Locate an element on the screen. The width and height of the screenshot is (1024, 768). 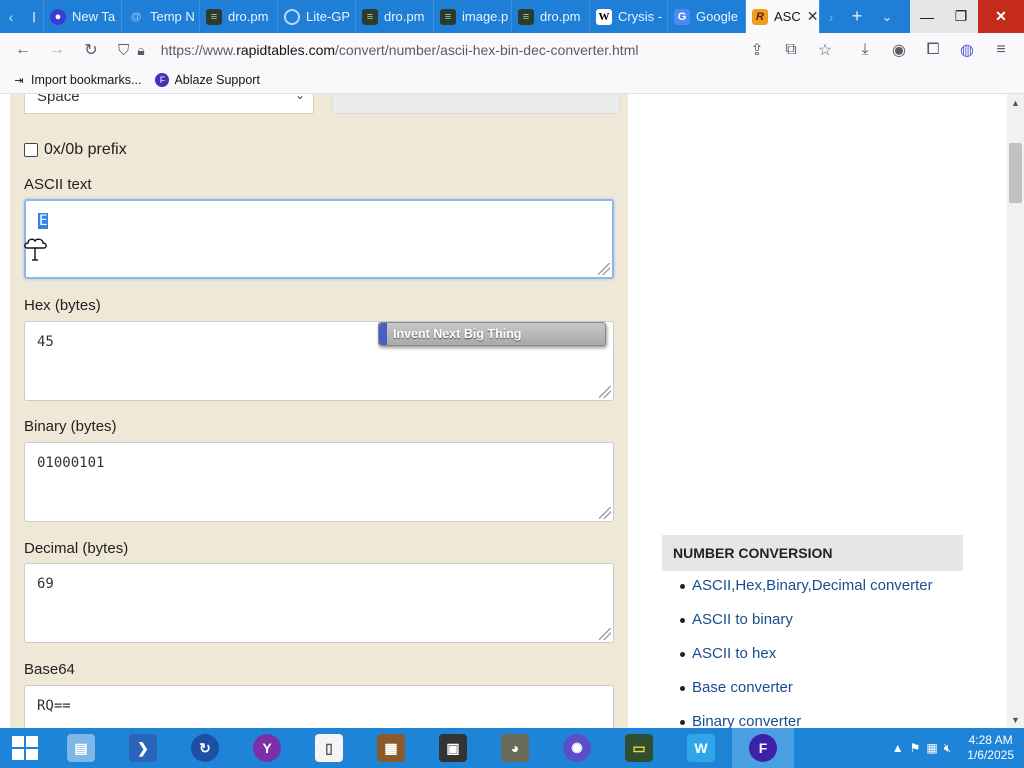
share-icon: ⇪ is located at coordinates (757, 50).